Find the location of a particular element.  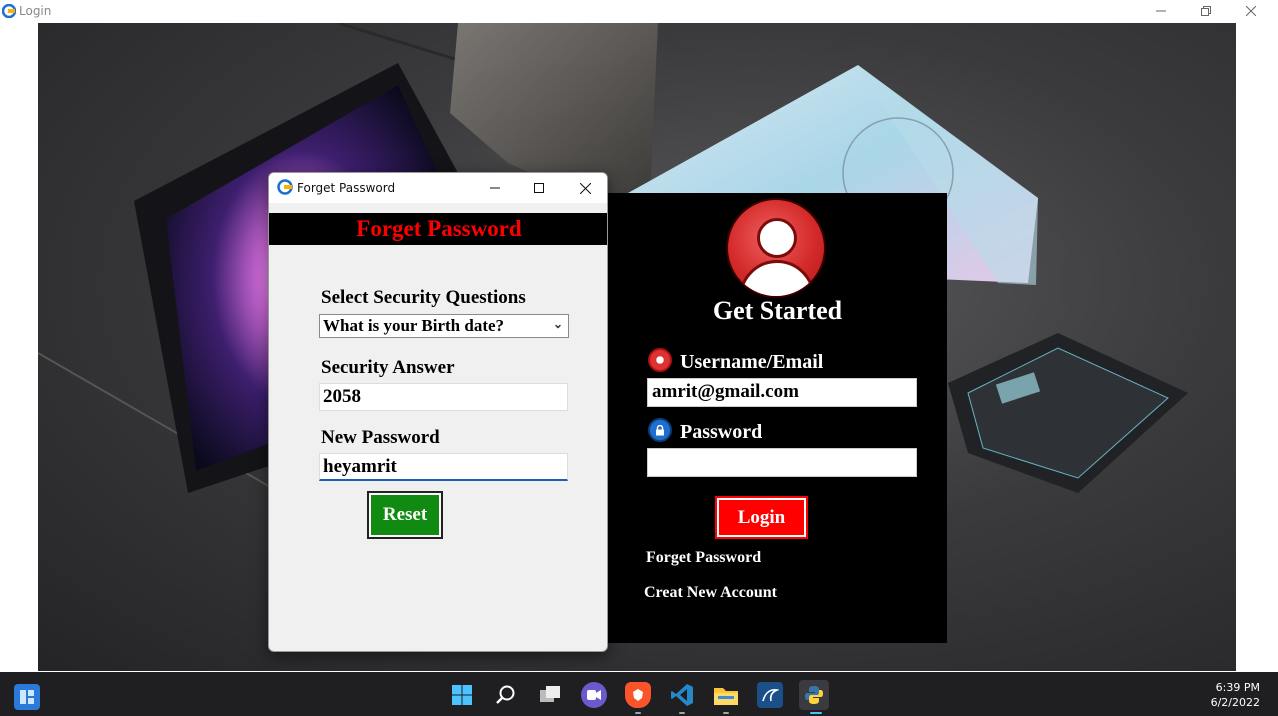

minimize-button is located at coordinates (1161, 11).